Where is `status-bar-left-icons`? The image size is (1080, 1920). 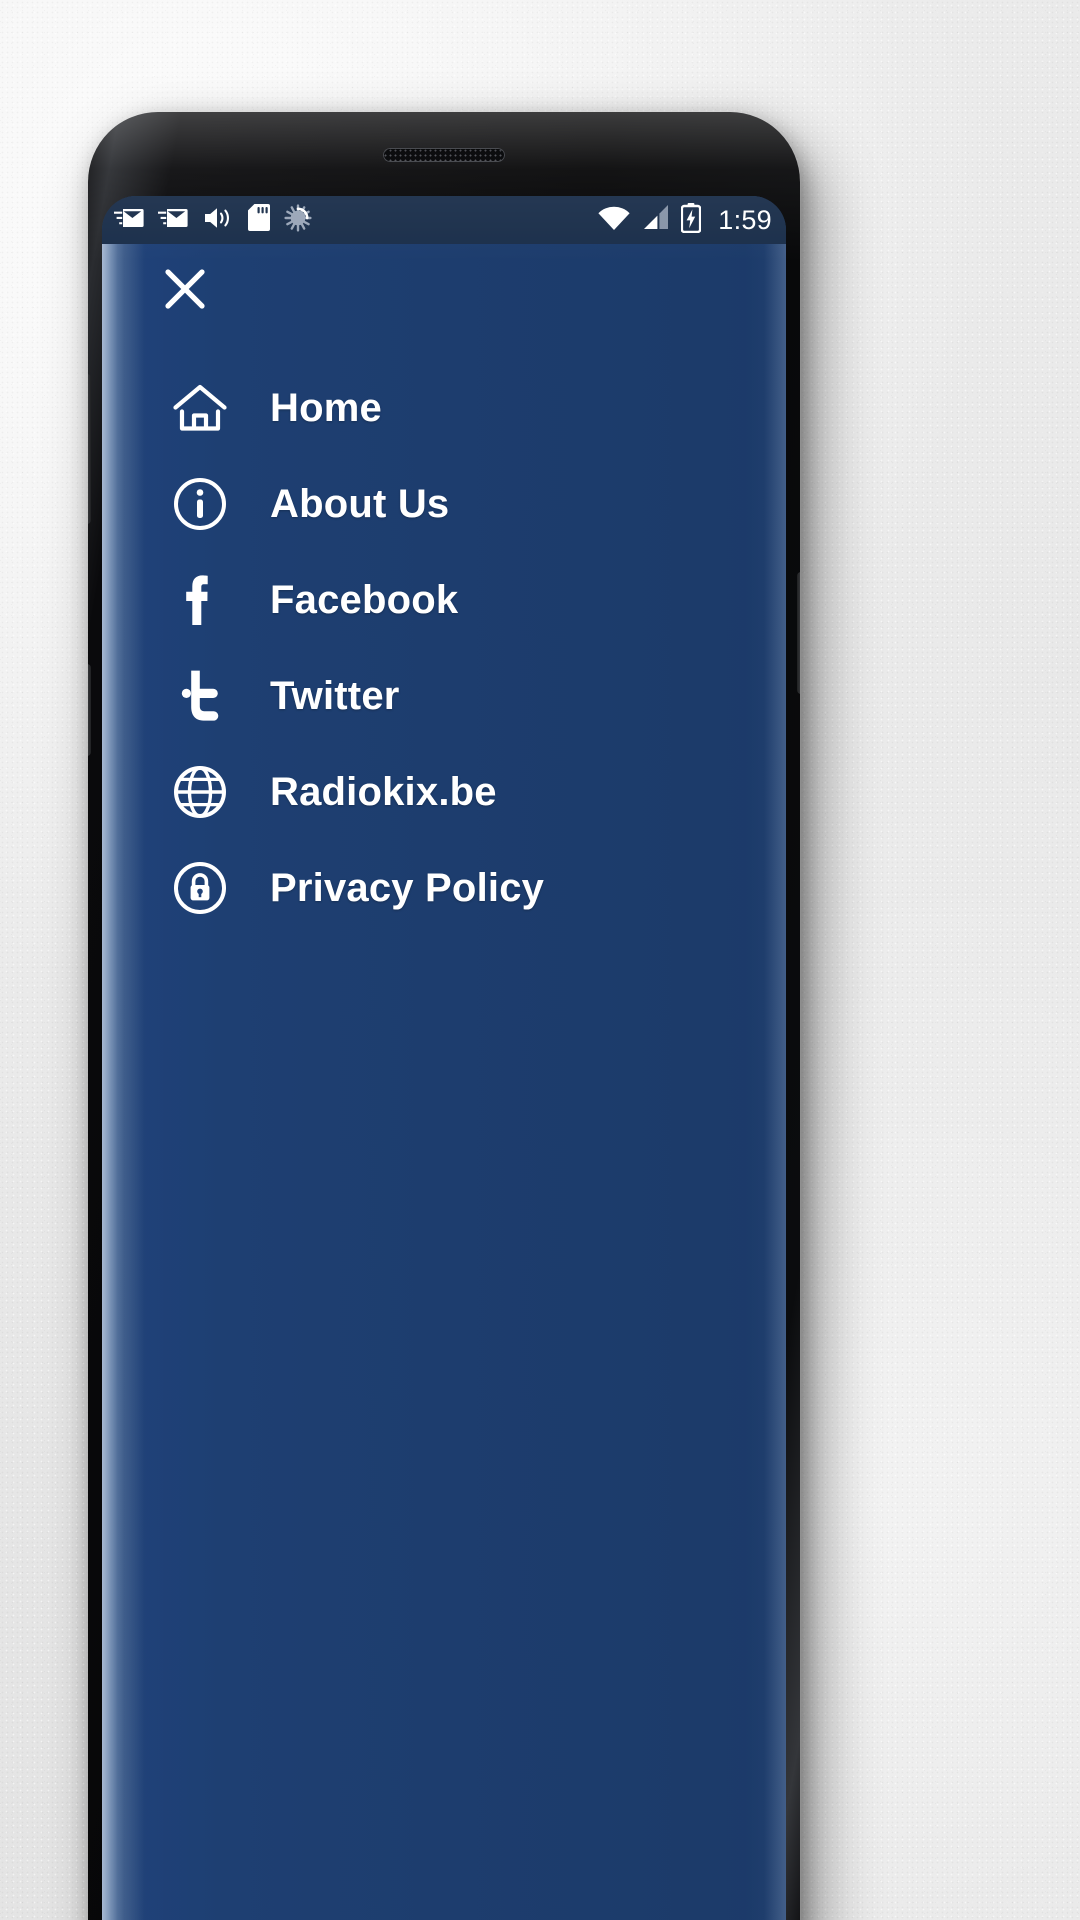 status-bar-left-icons is located at coordinates (355, 220).